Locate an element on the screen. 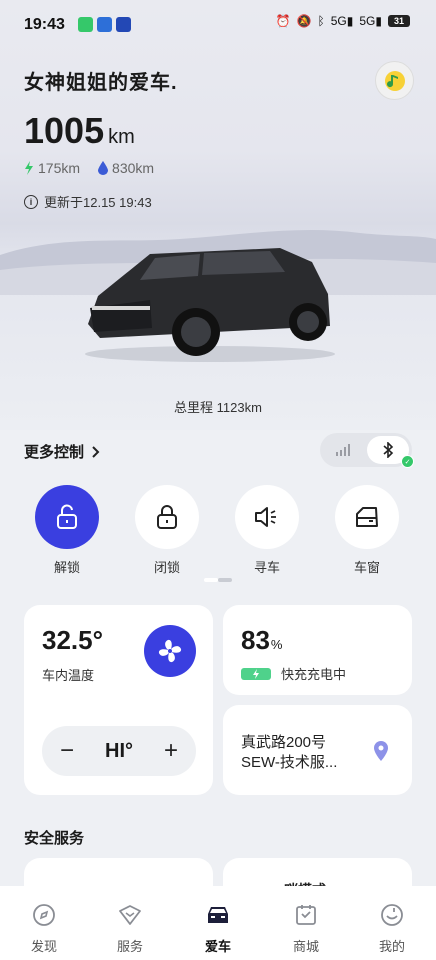 Image resolution: width=436 pixels, height=960 pixels. update-time: i 更新于12.15 19:43 is located at coordinates (88, 201).